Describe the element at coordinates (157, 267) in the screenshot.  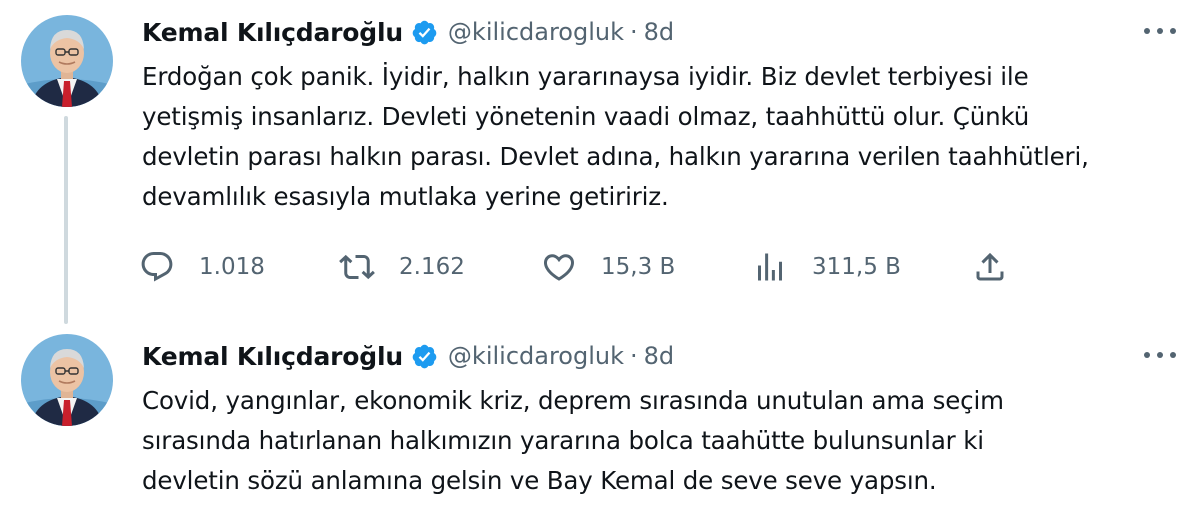
I see `reply-icon` at that location.